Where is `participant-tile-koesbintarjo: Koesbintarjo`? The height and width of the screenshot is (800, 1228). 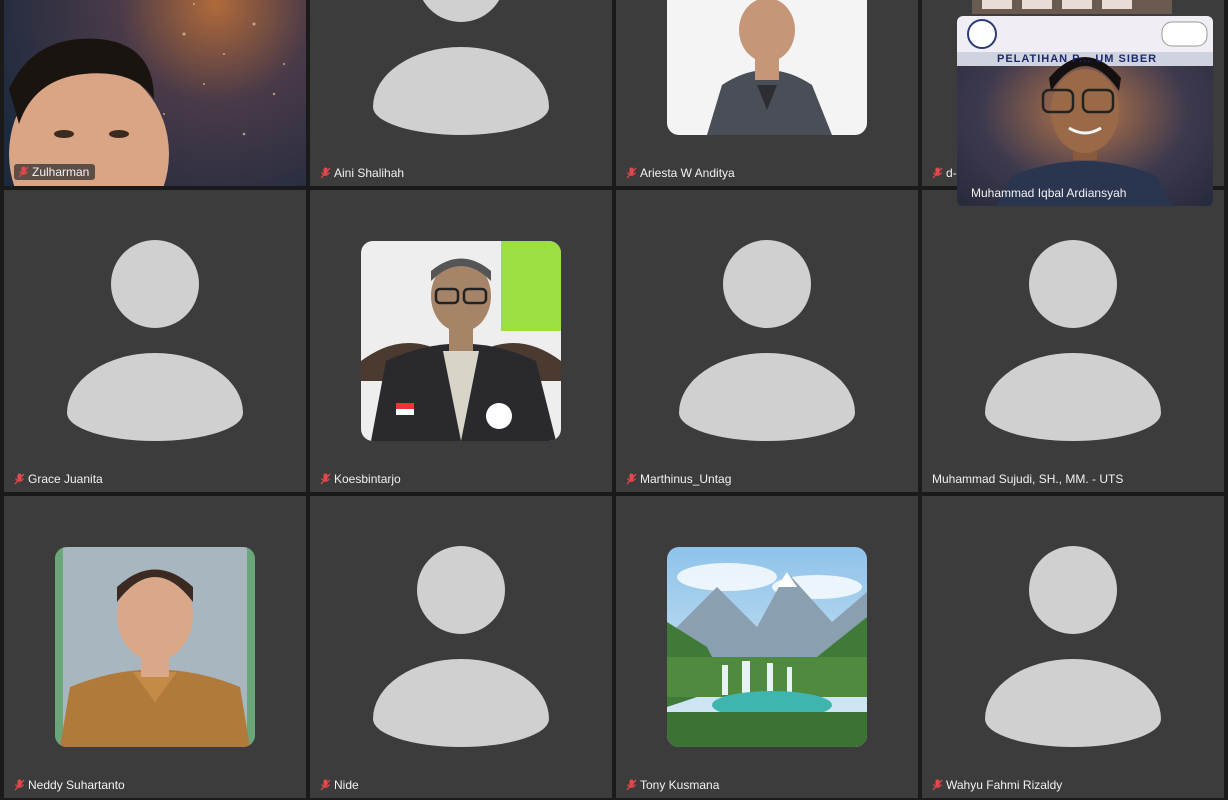
participant-tile-koesbintarjo: Koesbintarjo is located at coordinates (461, 341).